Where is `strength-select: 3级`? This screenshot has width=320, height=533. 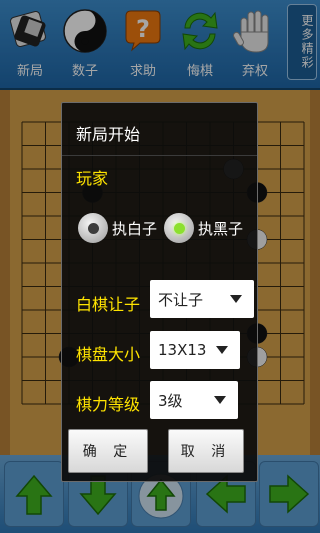 strength-select: 3级 is located at coordinates (194, 400).